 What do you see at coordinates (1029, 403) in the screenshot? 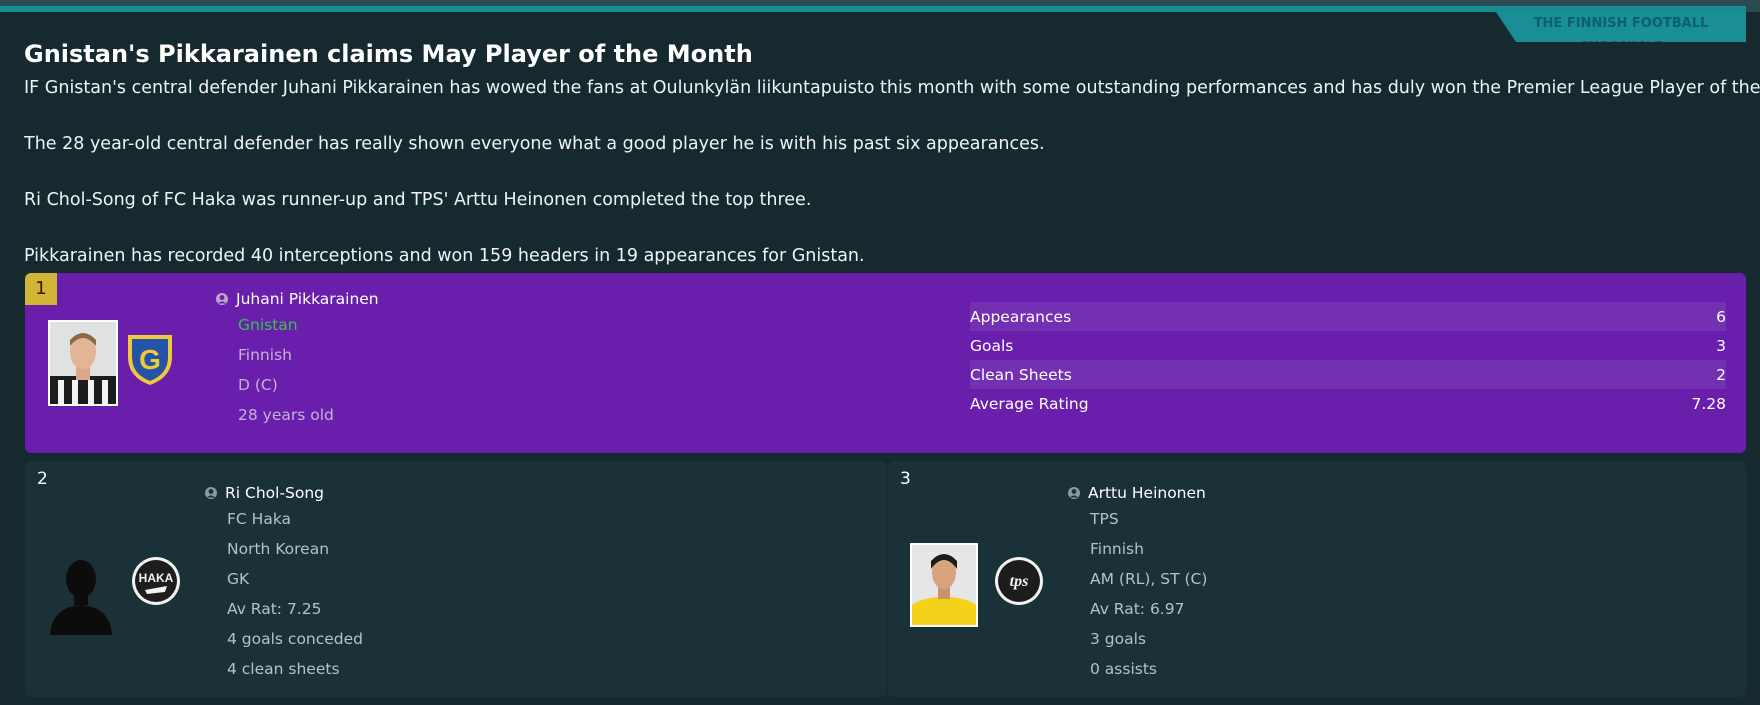
I see `stat-label: Average Rating` at bounding box center [1029, 403].